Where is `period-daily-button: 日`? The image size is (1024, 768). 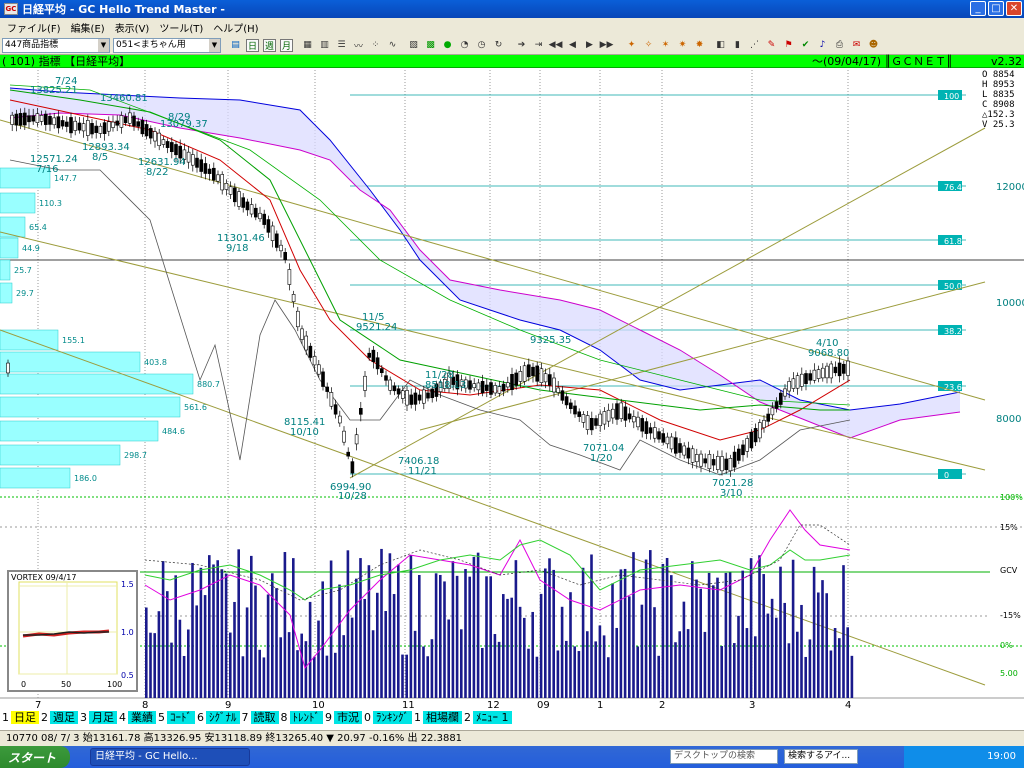
period-daily-button: 日 is located at coordinates (252, 45).